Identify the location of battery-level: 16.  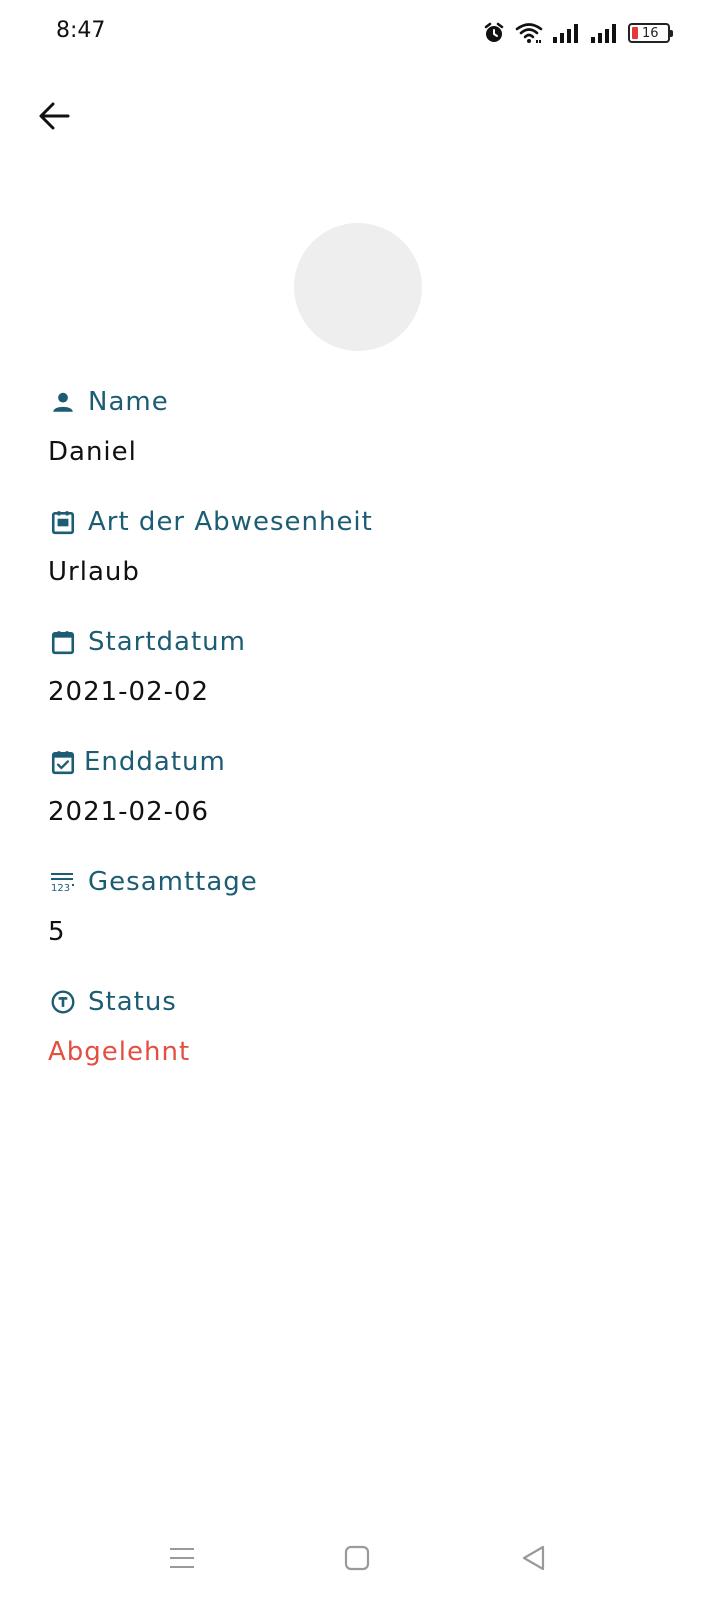
(650, 33).